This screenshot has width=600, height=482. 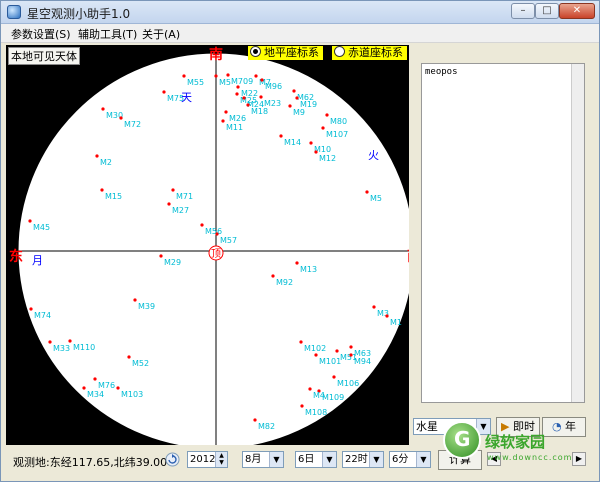 What do you see at coordinates (577, 233) in the screenshot?
I see `log-scrollbar` at bounding box center [577, 233].